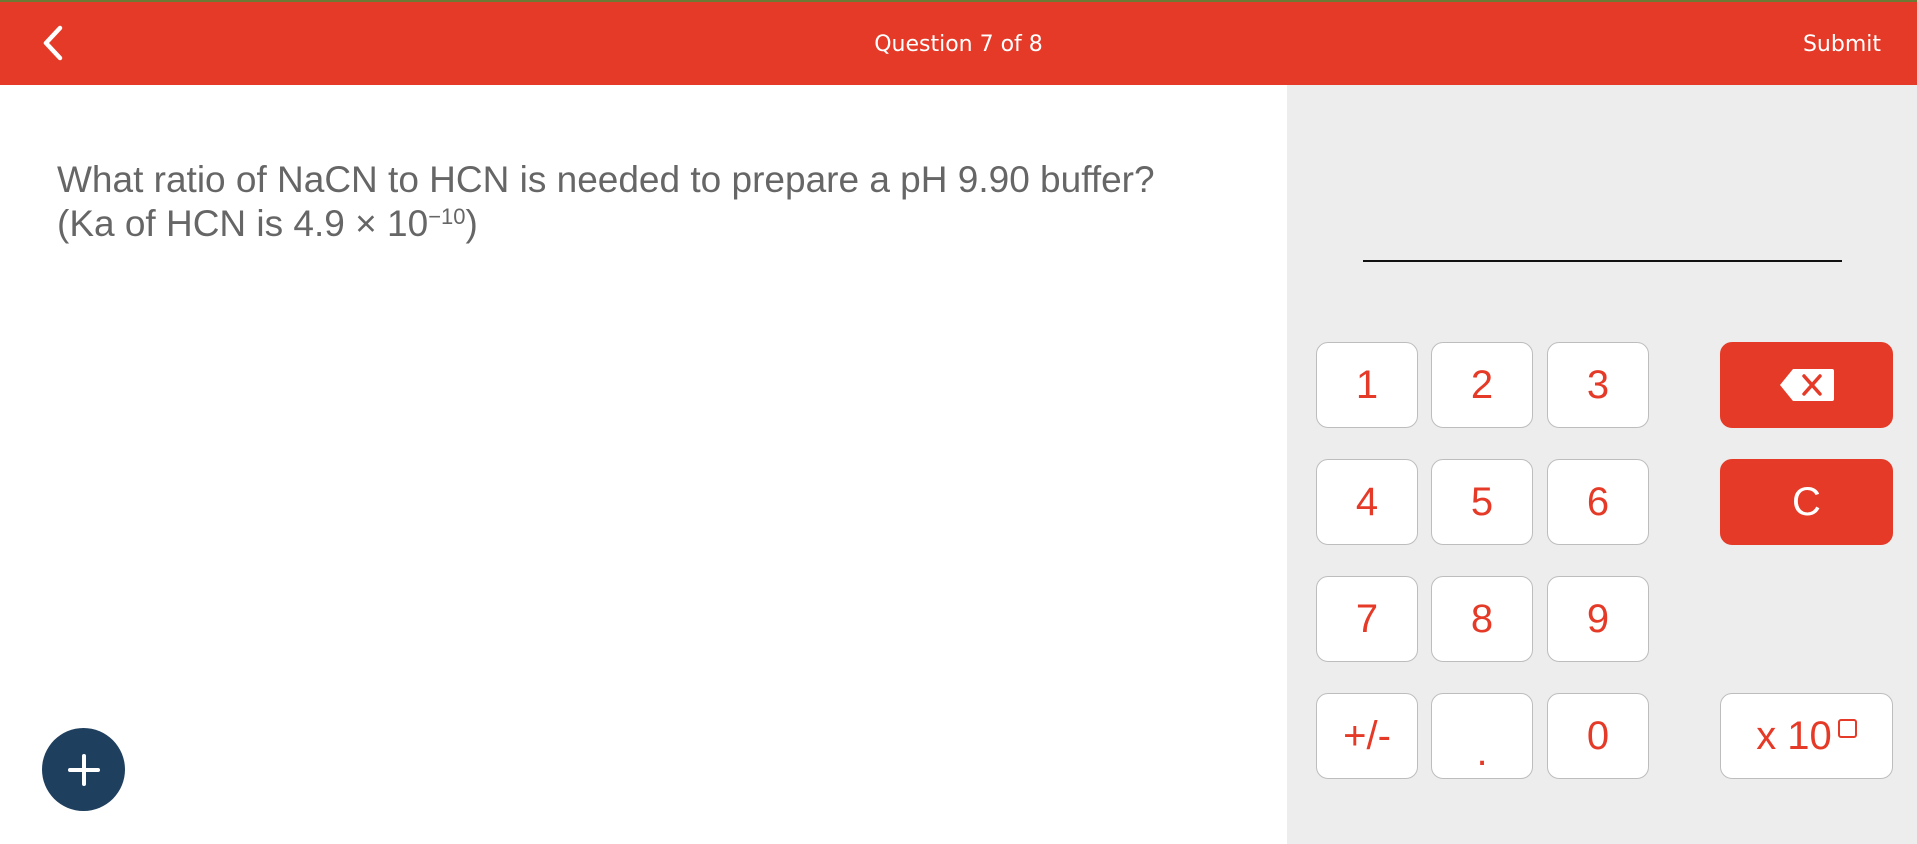 The width and height of the screenshot is (1917, 844). Describe the element at coordinates (1482, 751) in the screenshot. I see `decimal-label: .` at that location.